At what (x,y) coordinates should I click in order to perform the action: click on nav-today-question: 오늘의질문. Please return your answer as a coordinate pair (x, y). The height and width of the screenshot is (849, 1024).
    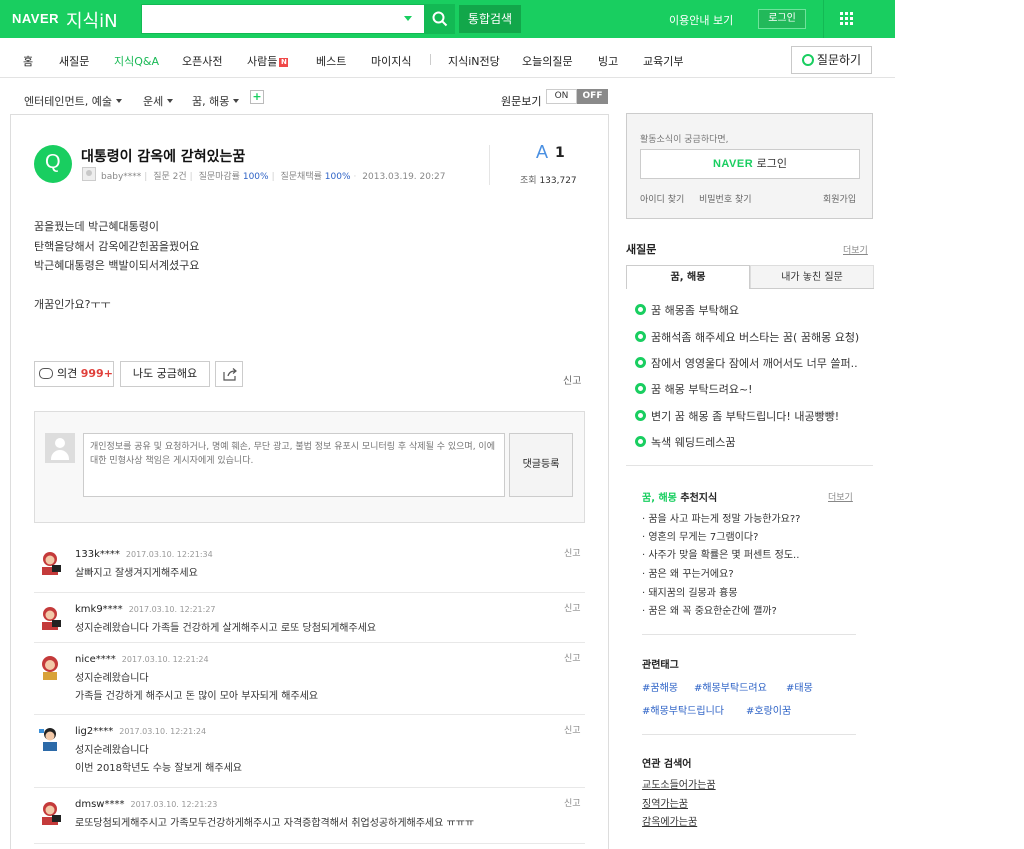
    Looking at the image, I should click on (547, 61).